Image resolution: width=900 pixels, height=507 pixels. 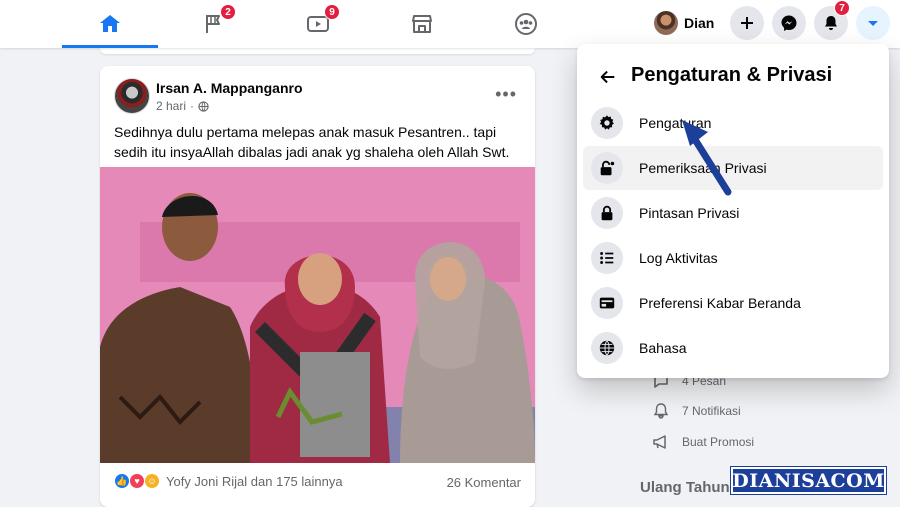 I want to click on account-menu-button, so click(x=873, y=23).